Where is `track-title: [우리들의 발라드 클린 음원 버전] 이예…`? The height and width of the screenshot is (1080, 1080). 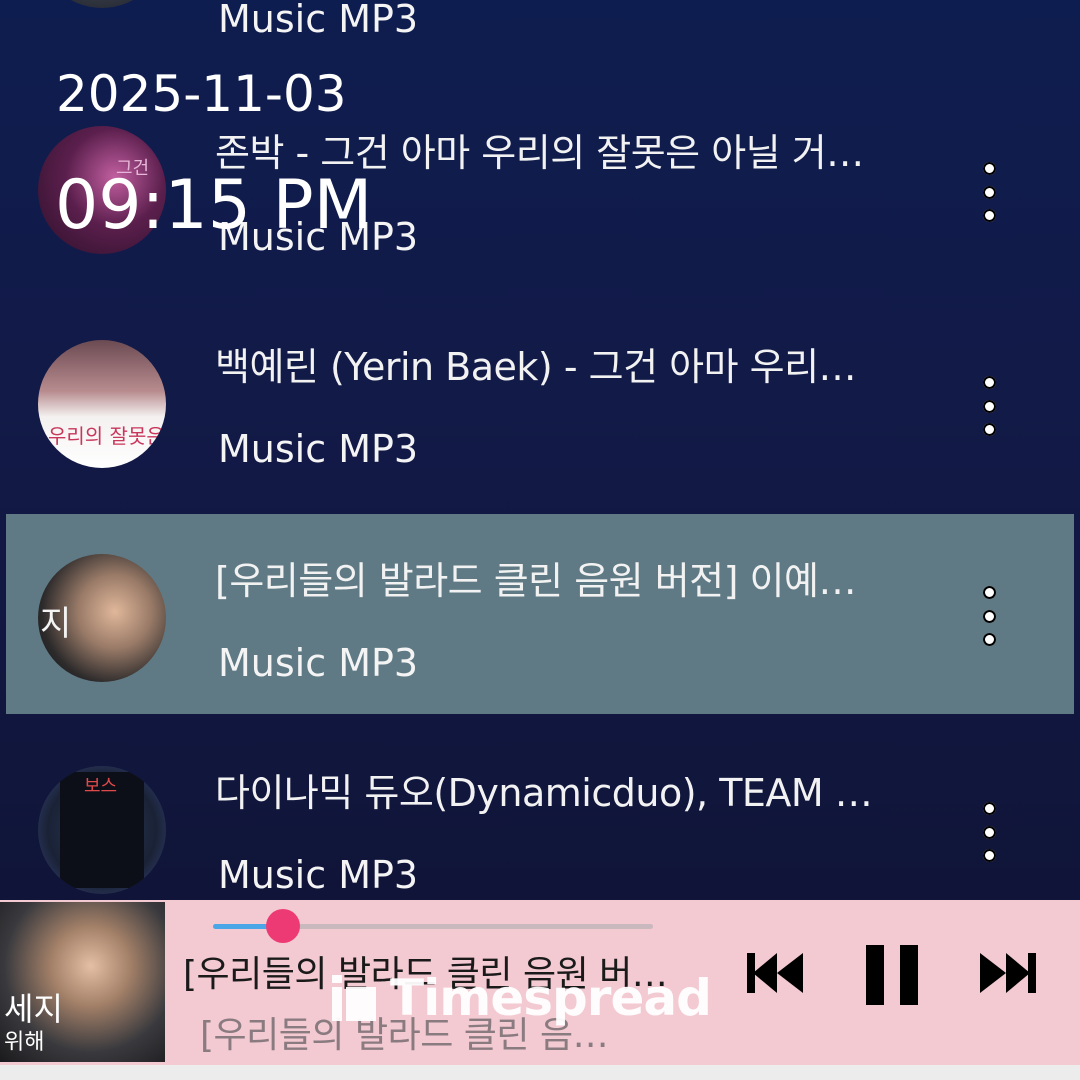
track-title: [우리들의 발라드 클린 음원 버전] 이예… is located at coordinates (535, 581).